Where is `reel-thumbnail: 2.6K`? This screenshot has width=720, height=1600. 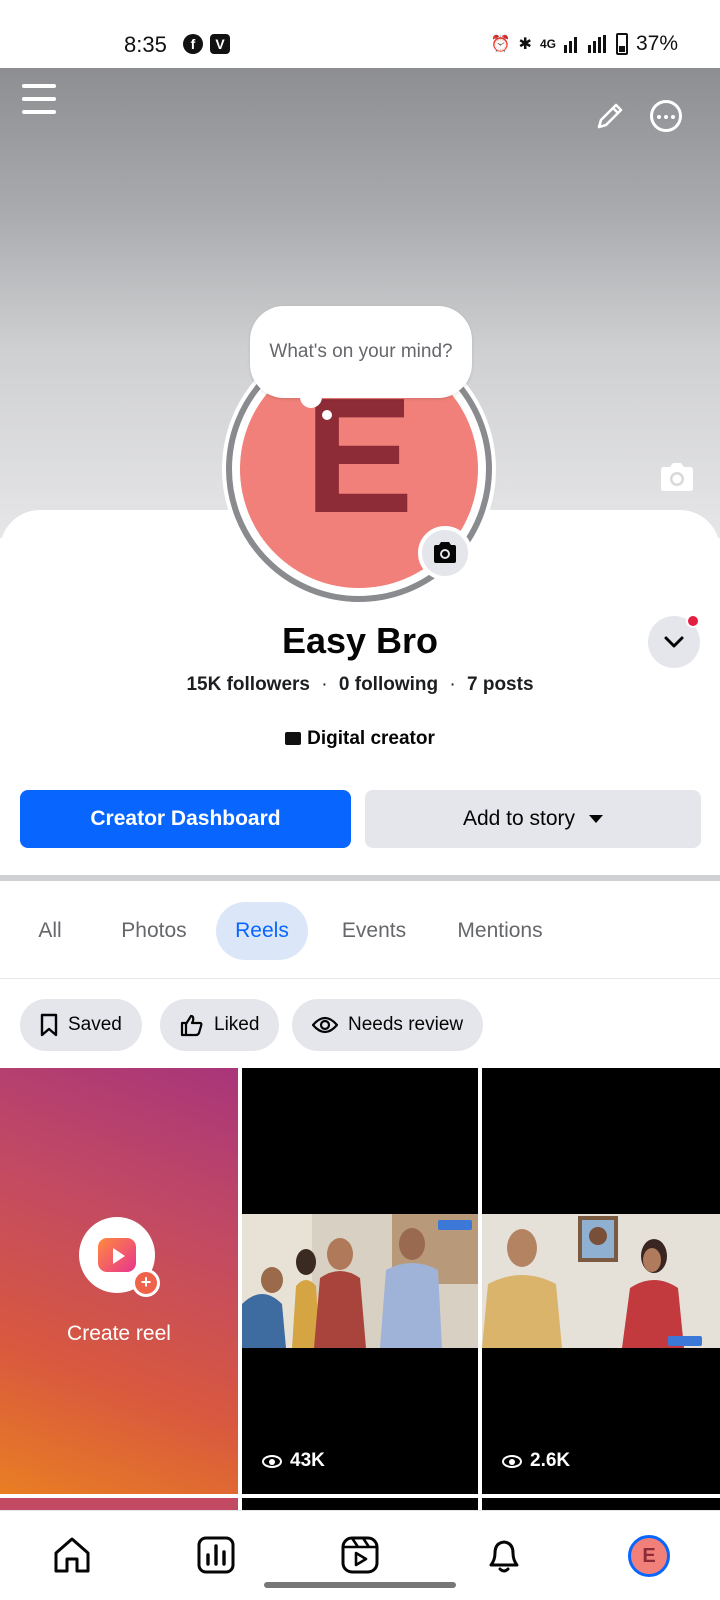 reel-thumbnail: 2.6K is located at coordinates (601, 1281).